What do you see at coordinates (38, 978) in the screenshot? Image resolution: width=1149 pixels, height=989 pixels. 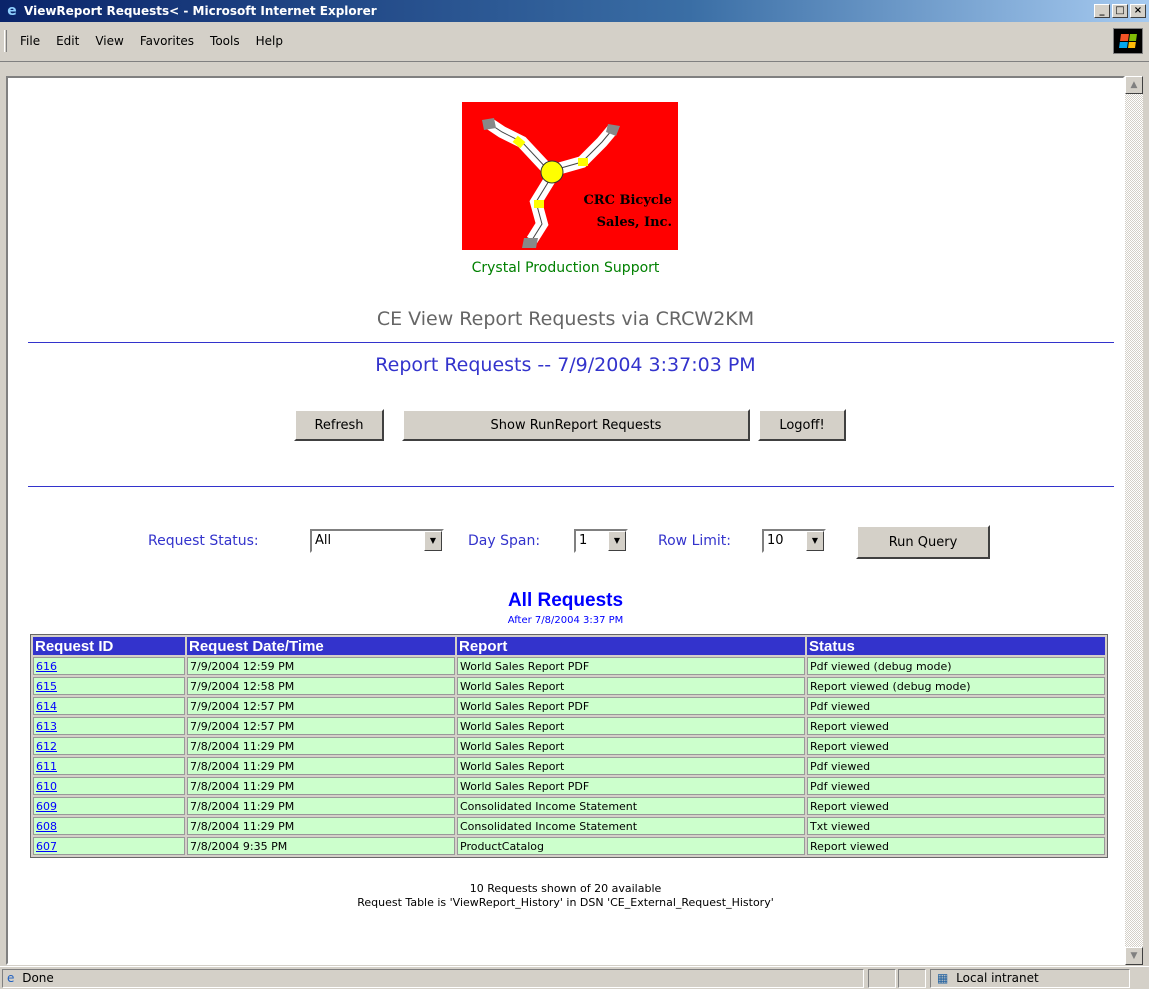 I see `status-text: Done` at bounding box center [38, 978].